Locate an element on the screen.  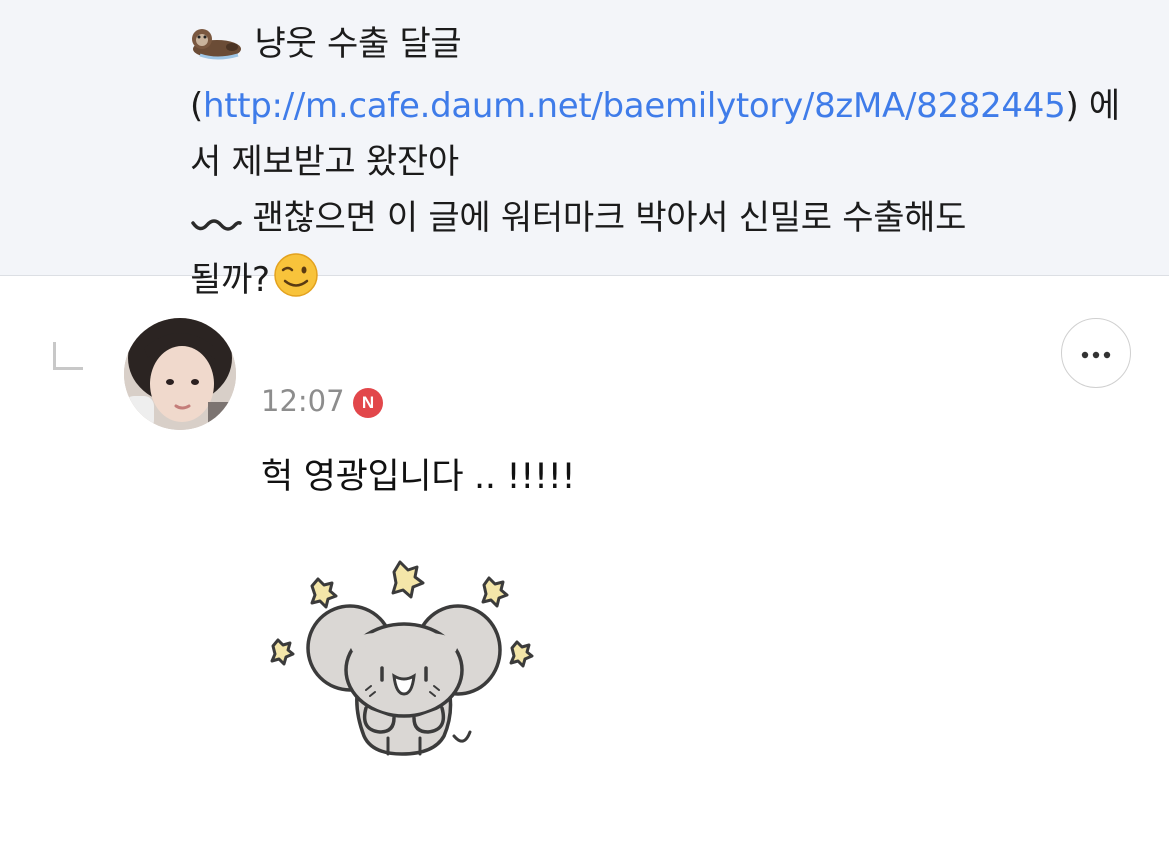
parent-text-line4: 될까? is located at coordinates (230, 280).